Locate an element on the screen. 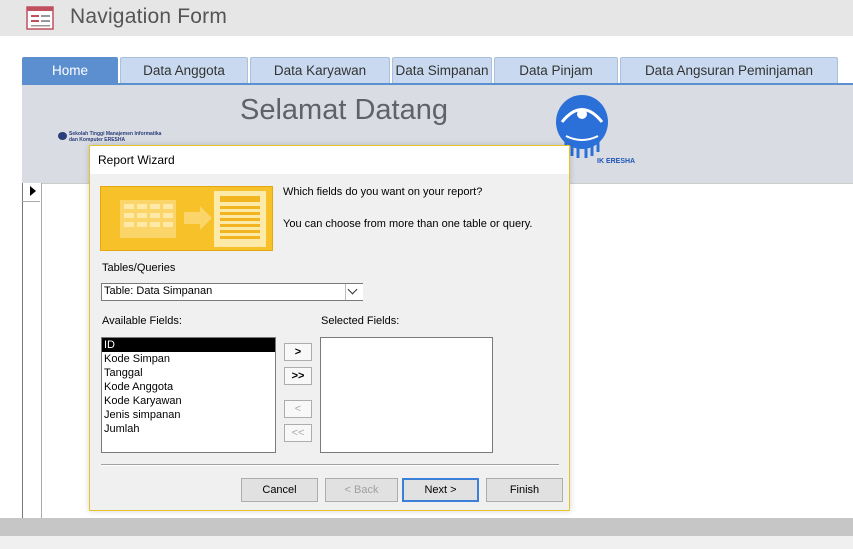  tab-data-pinjam: Data Pinjam is located at coordinates (556, 70).